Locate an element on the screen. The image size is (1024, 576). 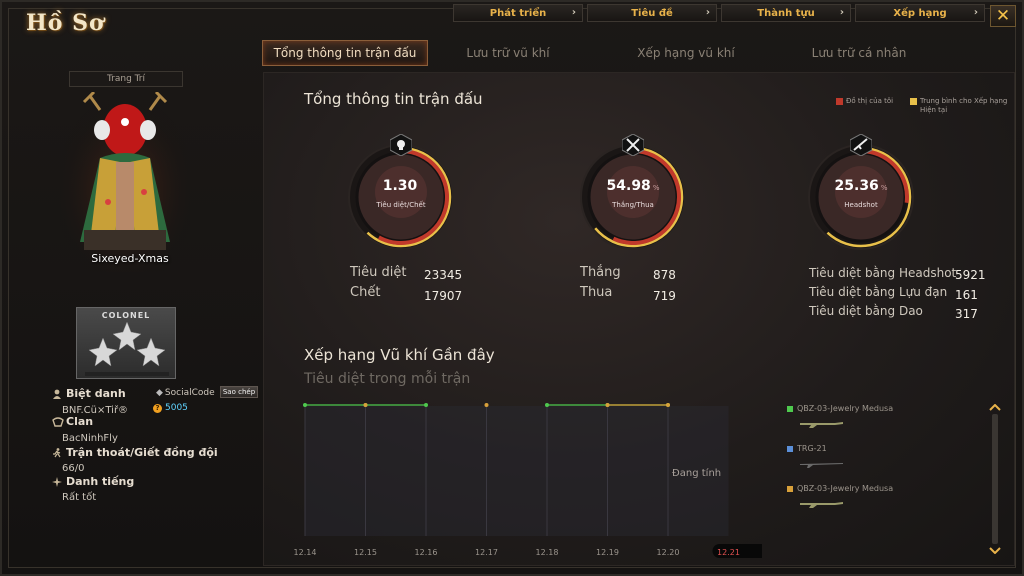
rank-emblem: COLONEL is located at coordinates (126, 343).